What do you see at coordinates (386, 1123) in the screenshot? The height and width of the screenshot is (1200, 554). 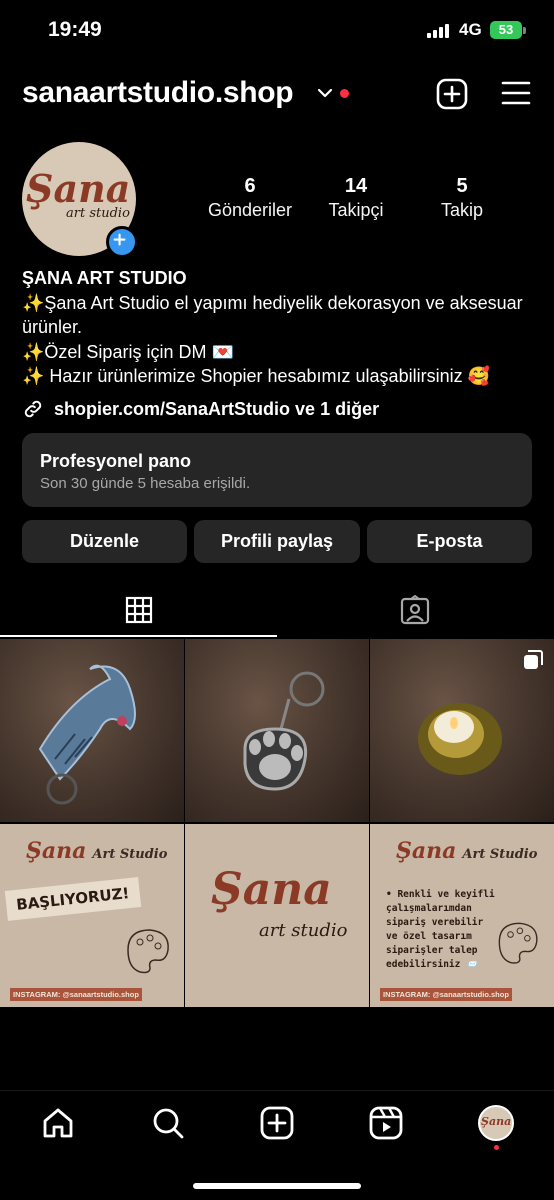 I see `reels-icon` at bounding box center [386, 1123].